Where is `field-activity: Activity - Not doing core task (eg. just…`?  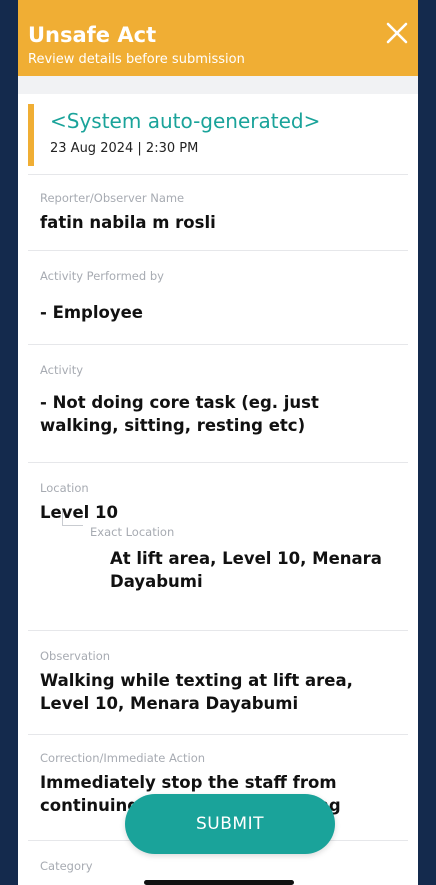
field-activity: Activity - Not doing core task (eg. just… is located at coordinates (218, 403).